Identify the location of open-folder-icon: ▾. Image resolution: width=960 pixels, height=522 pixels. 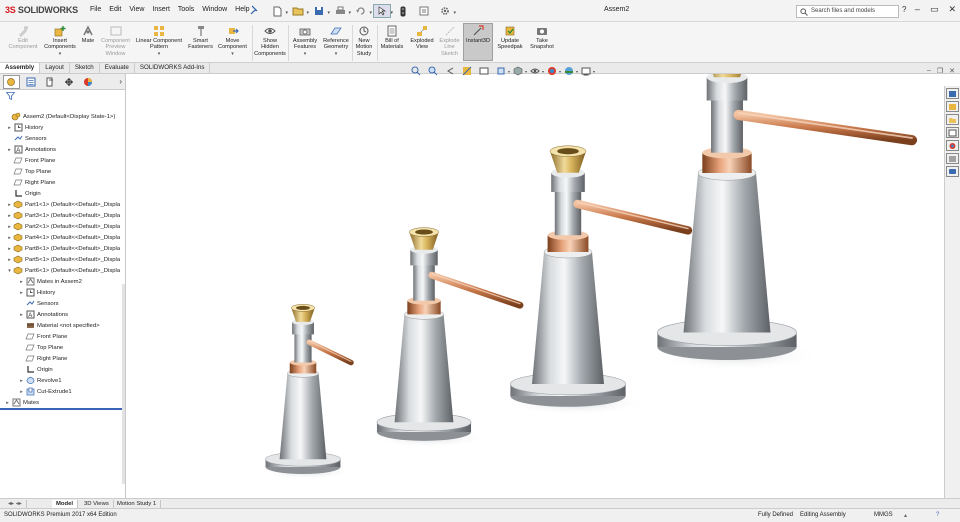
(299, 11).